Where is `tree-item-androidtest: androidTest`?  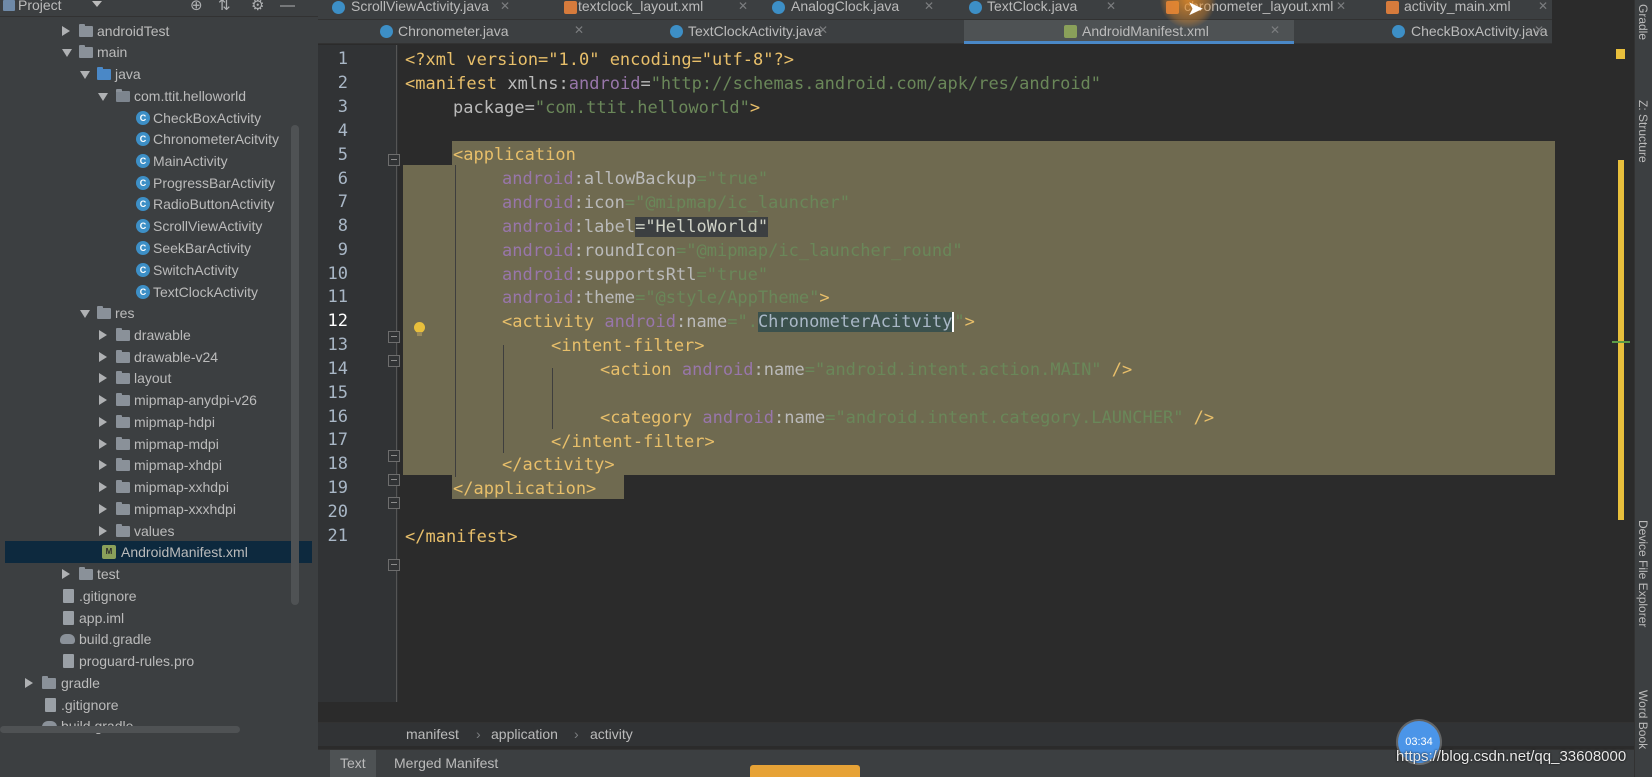
tree-item-androidtest: androidTest is located at coordinates (156, 31).